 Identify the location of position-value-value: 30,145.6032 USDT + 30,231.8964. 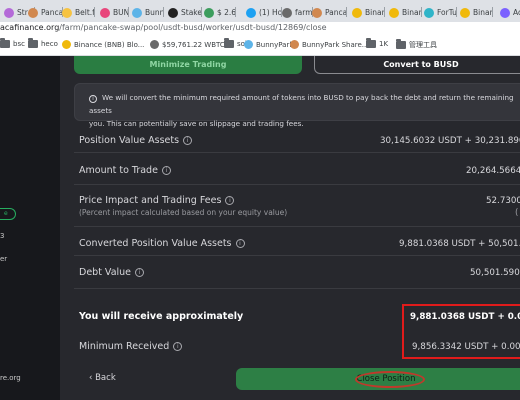
(450, 141).